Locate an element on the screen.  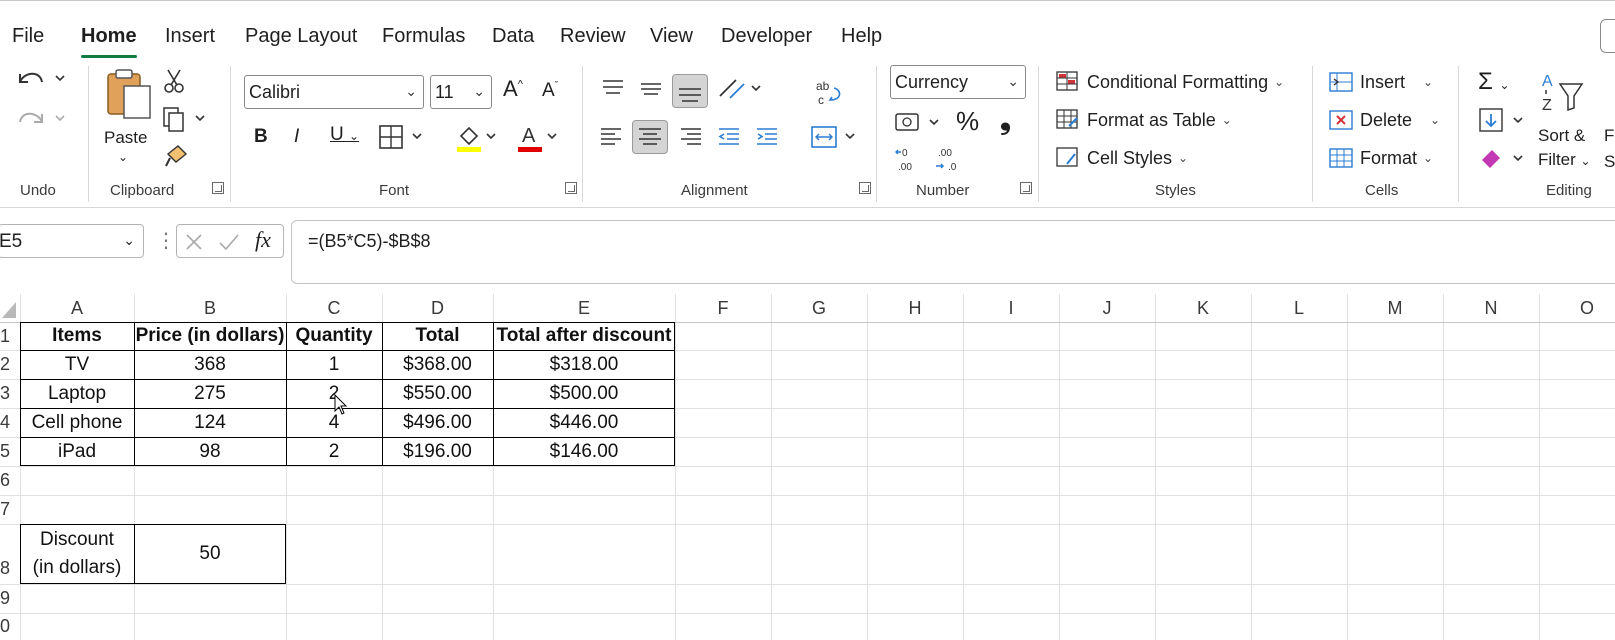
table-cell: $446.00 is located at coordinates (584, 422).